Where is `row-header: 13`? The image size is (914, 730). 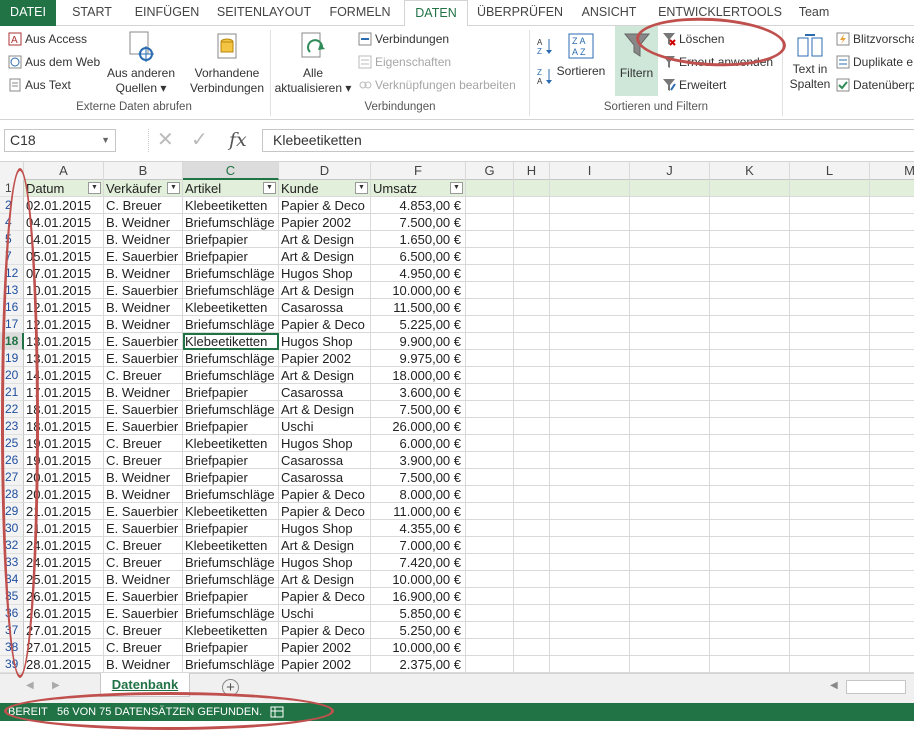 row-header: 13 is located at coordinates (12, 290).